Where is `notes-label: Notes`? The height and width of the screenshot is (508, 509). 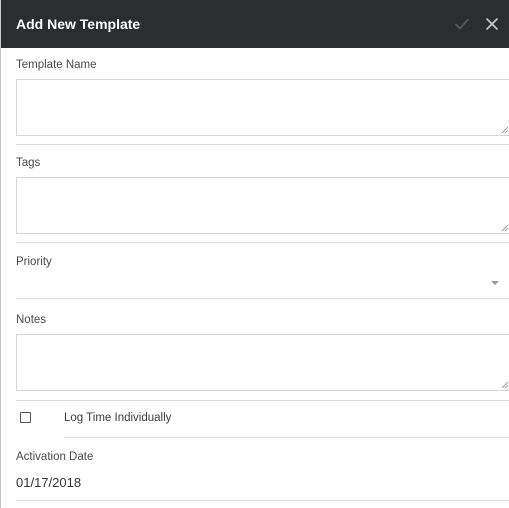
notes-label: Notes is located at coordinates (31, 320).